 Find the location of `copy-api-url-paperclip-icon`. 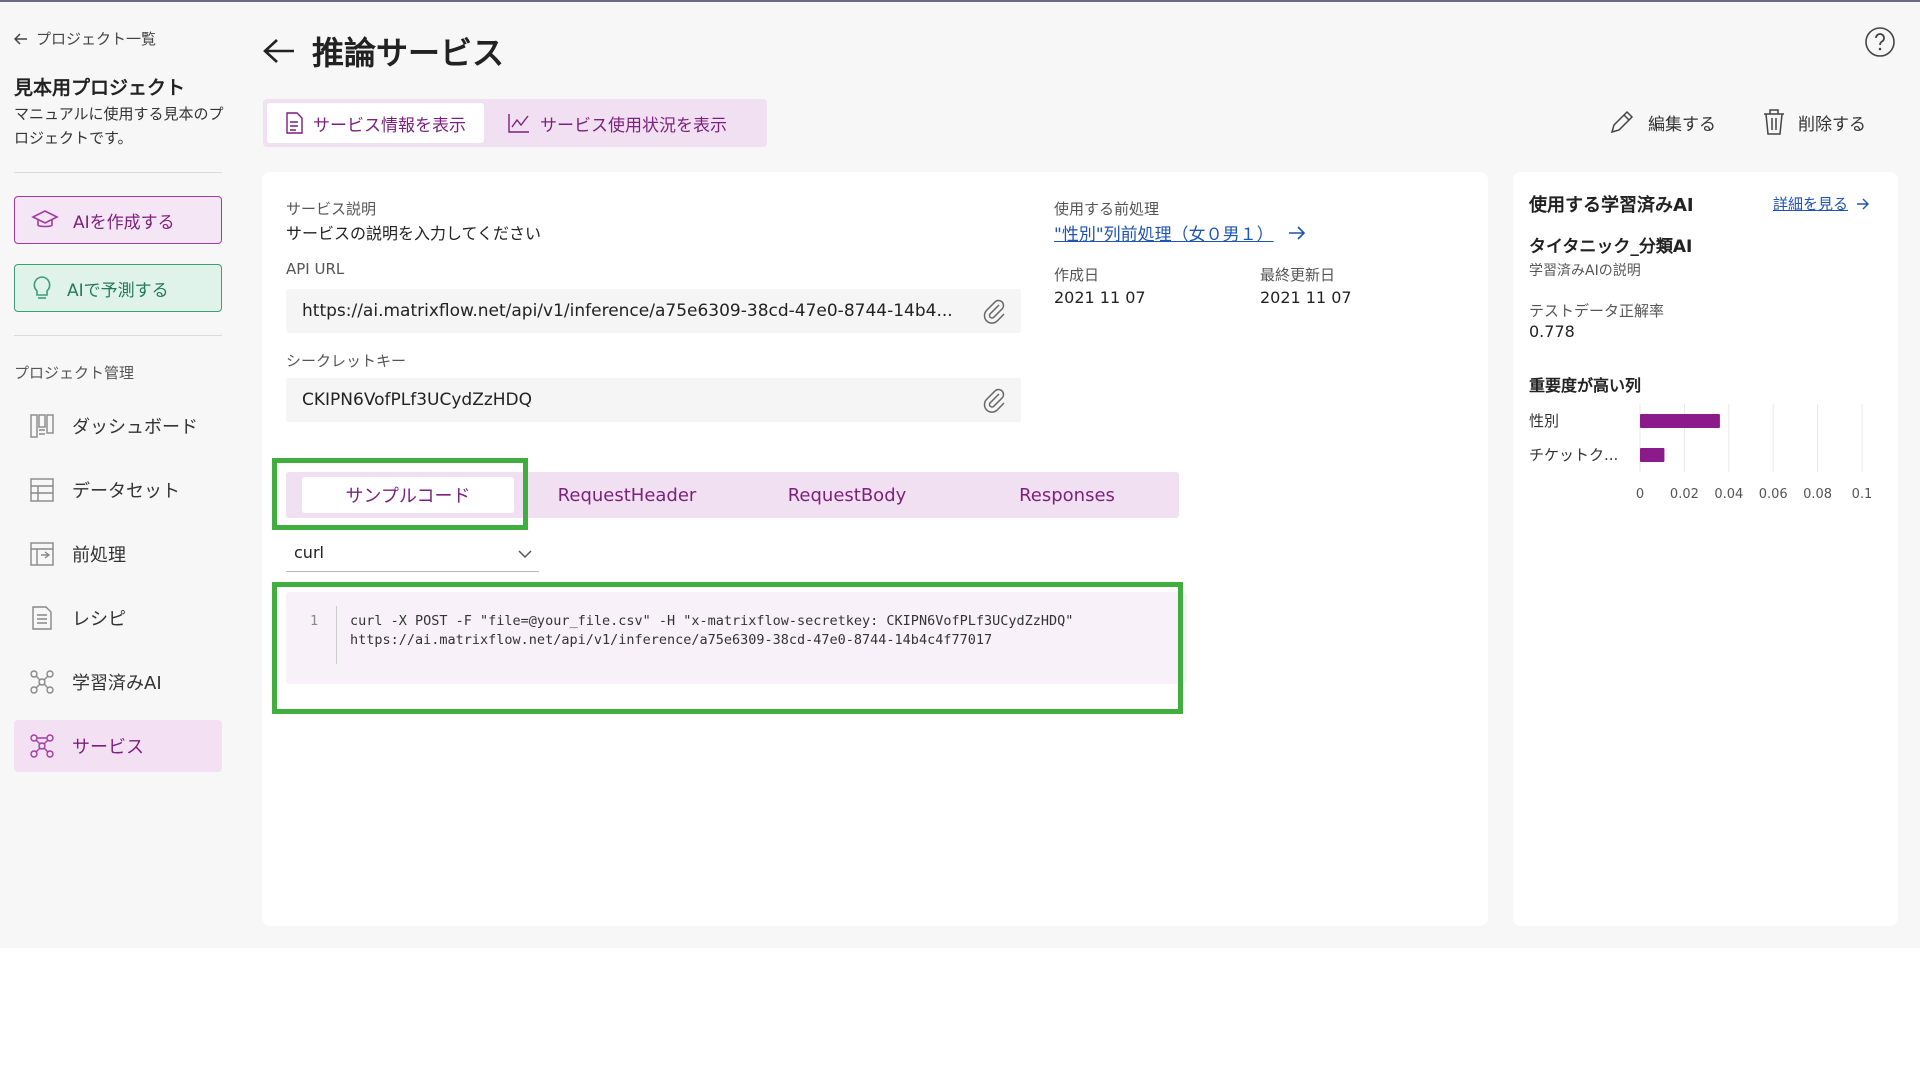

copy-api-url-paperclip-icon is located at coordinates (994, 313).